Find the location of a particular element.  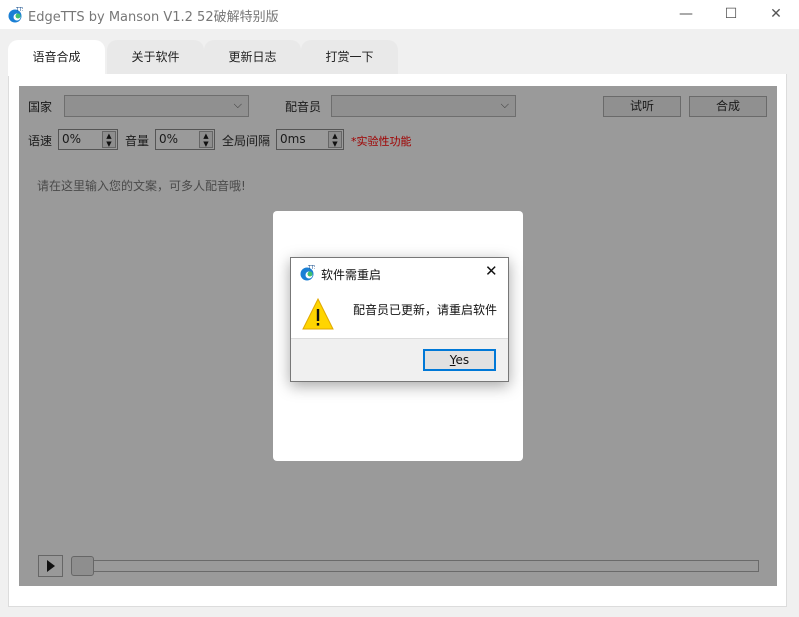

yes-button: Yes is located at coordinates (459, 360).